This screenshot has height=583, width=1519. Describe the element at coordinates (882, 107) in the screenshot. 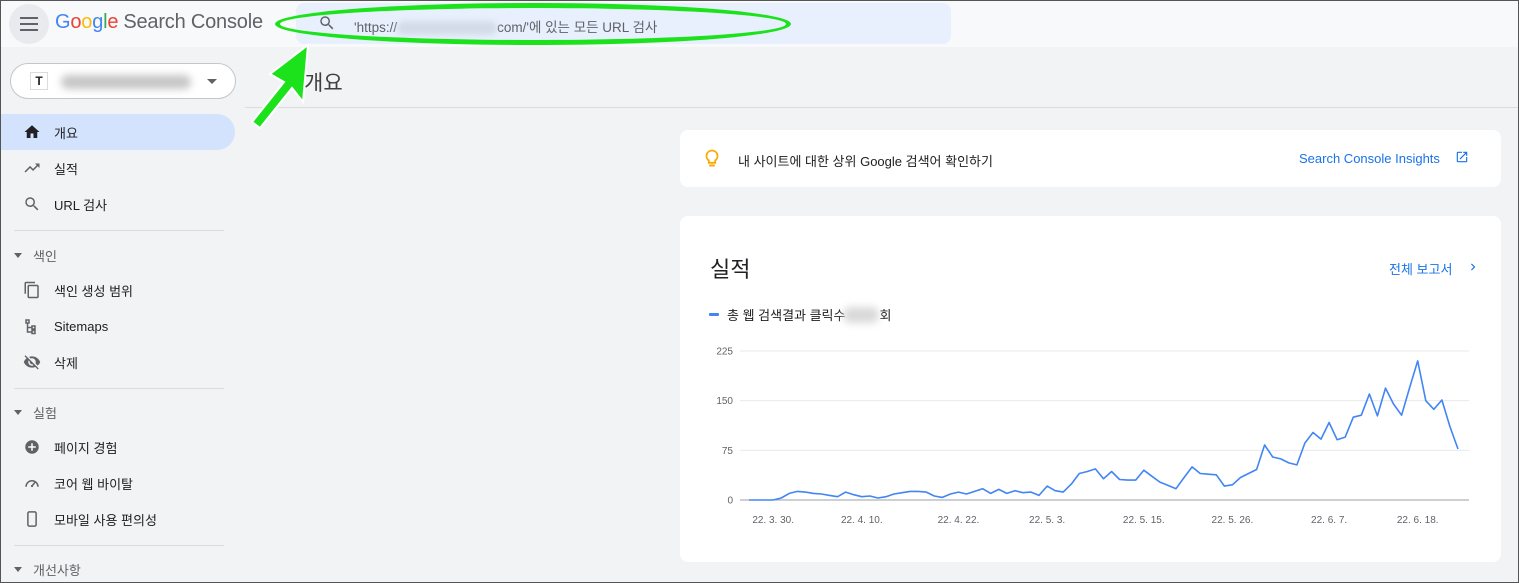

I see `header-divider` at that location.